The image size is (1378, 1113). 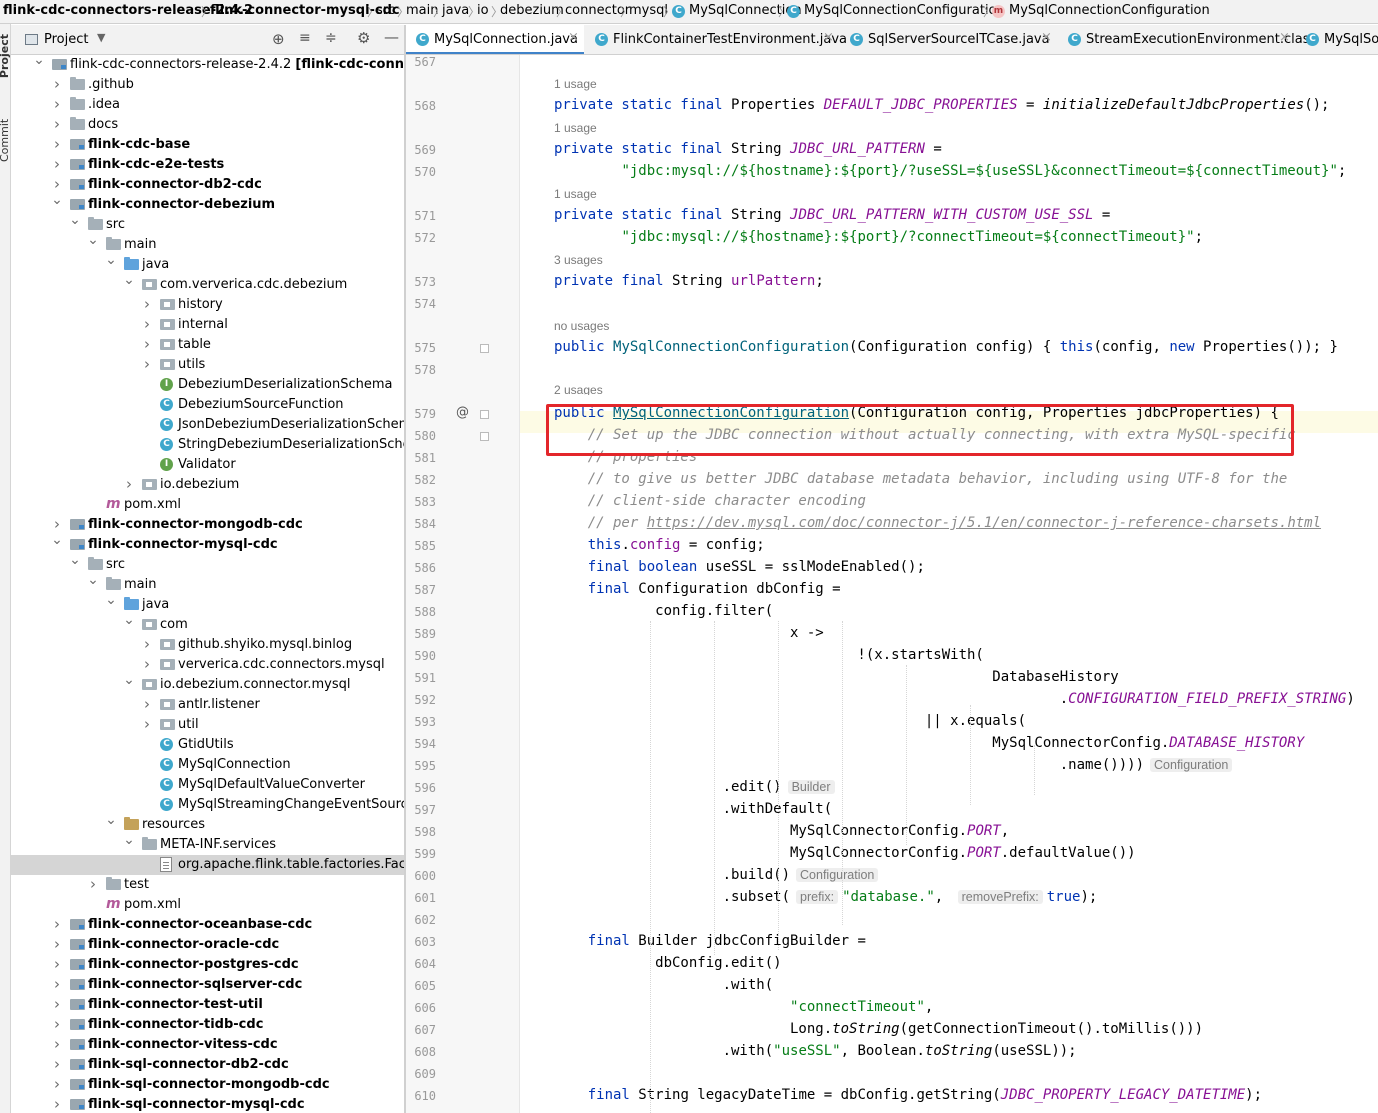 What do you see at coordinates (207, 665) in the screenshot?
I see `tree-node: › ververica.cdc.connectors.mysql` at bounding box center [207, 665].